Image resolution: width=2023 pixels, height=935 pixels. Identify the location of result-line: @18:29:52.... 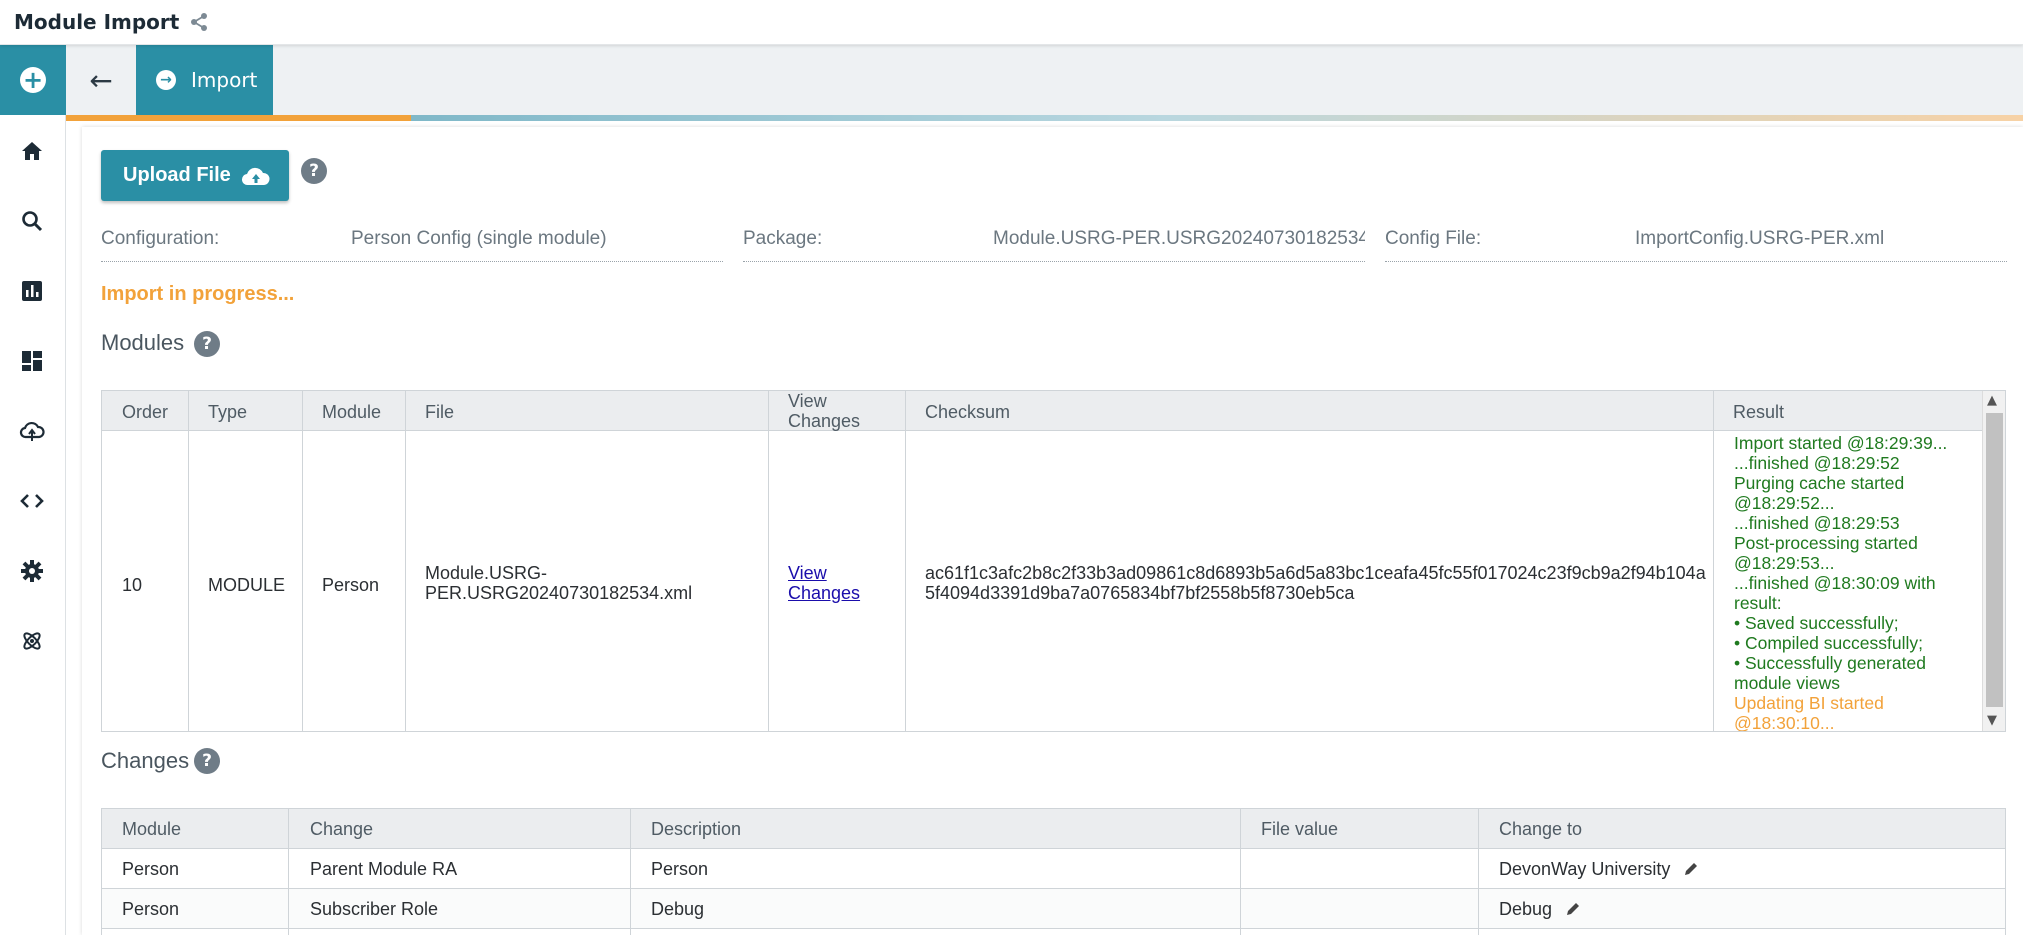
(1784, 503).